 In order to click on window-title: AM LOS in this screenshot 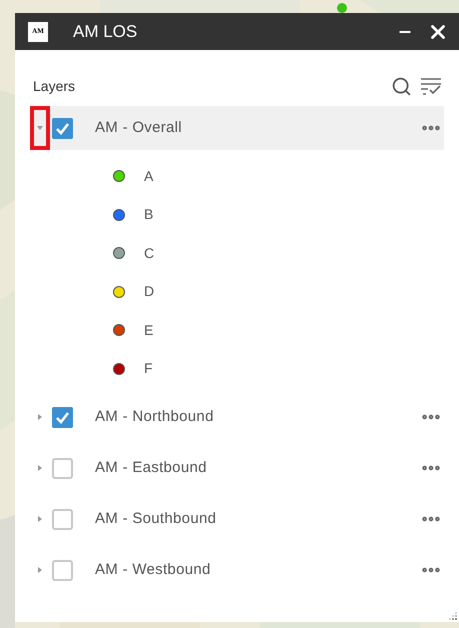, I will do `click(105, 31)`.